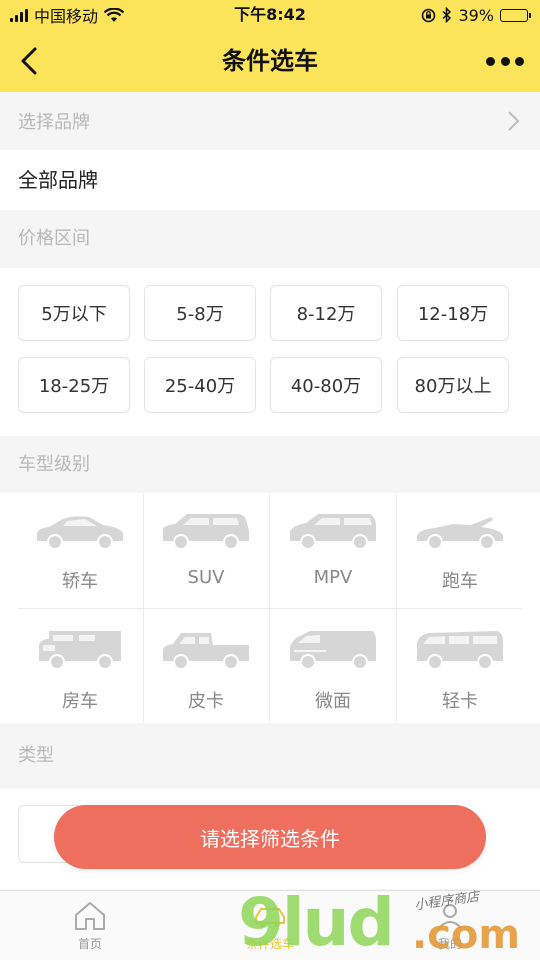 The width and height of the screenshot is (540, 960). Describe the element at coordinates (206, 577) in the screenshot. I see `car-type-label: SUV` at that location.